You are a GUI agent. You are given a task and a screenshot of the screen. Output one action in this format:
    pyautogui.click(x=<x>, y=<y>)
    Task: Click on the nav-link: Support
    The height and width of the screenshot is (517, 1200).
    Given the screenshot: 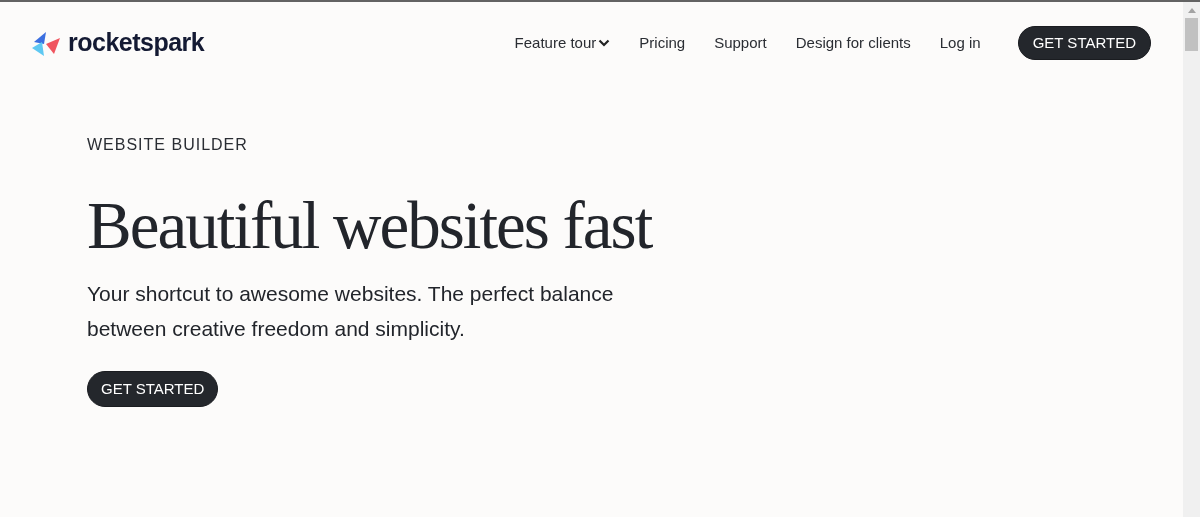 What is the action you would take?
    pyautogui.click(x=740, y=43)
    